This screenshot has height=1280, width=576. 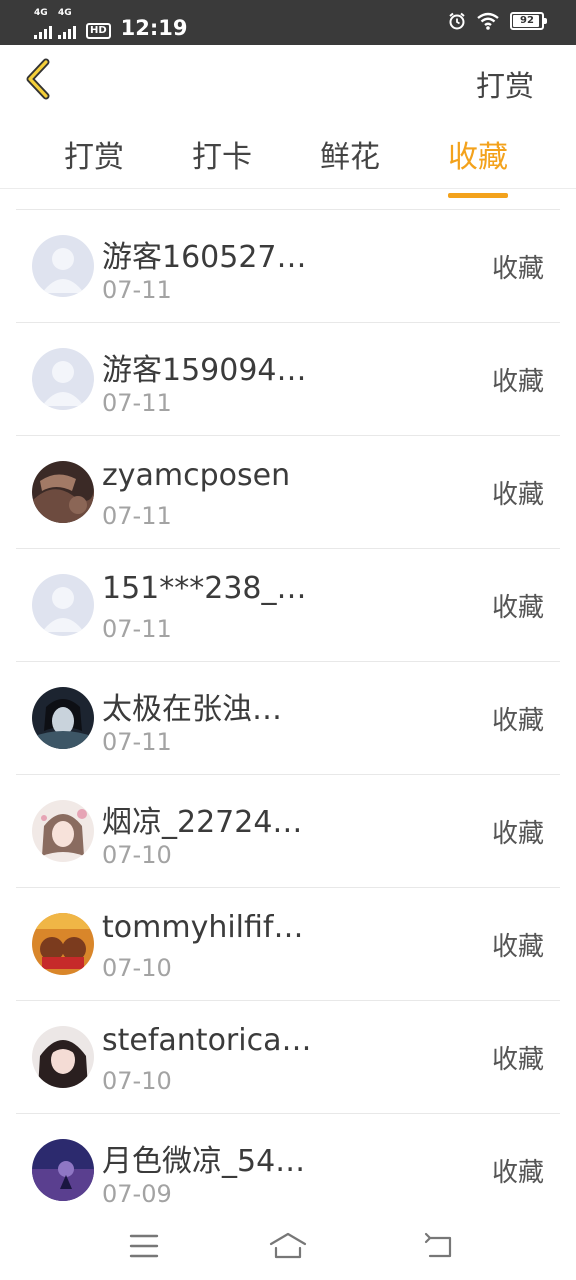 I want to click on alarm-icon, so click(x=457, y=21).